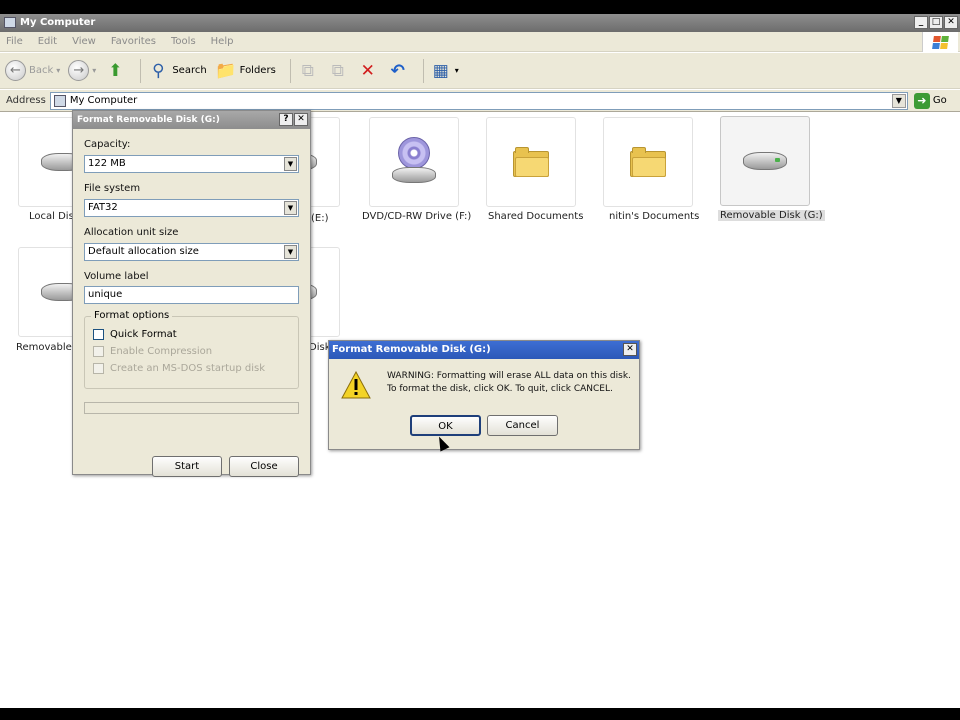  Describe the element at coordinates (191, 208) in the screenshot. I see `file-system-select: FAT32 ▼` at that location.